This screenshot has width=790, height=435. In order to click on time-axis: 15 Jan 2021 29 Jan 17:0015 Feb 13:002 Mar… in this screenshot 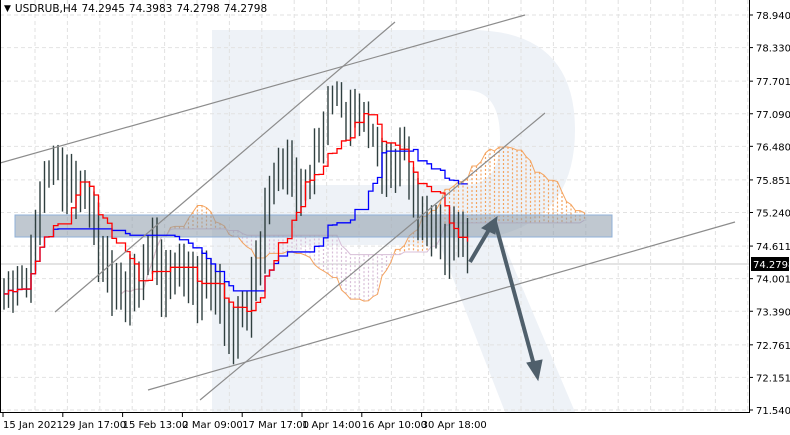, I will do `click(244, 421)`.